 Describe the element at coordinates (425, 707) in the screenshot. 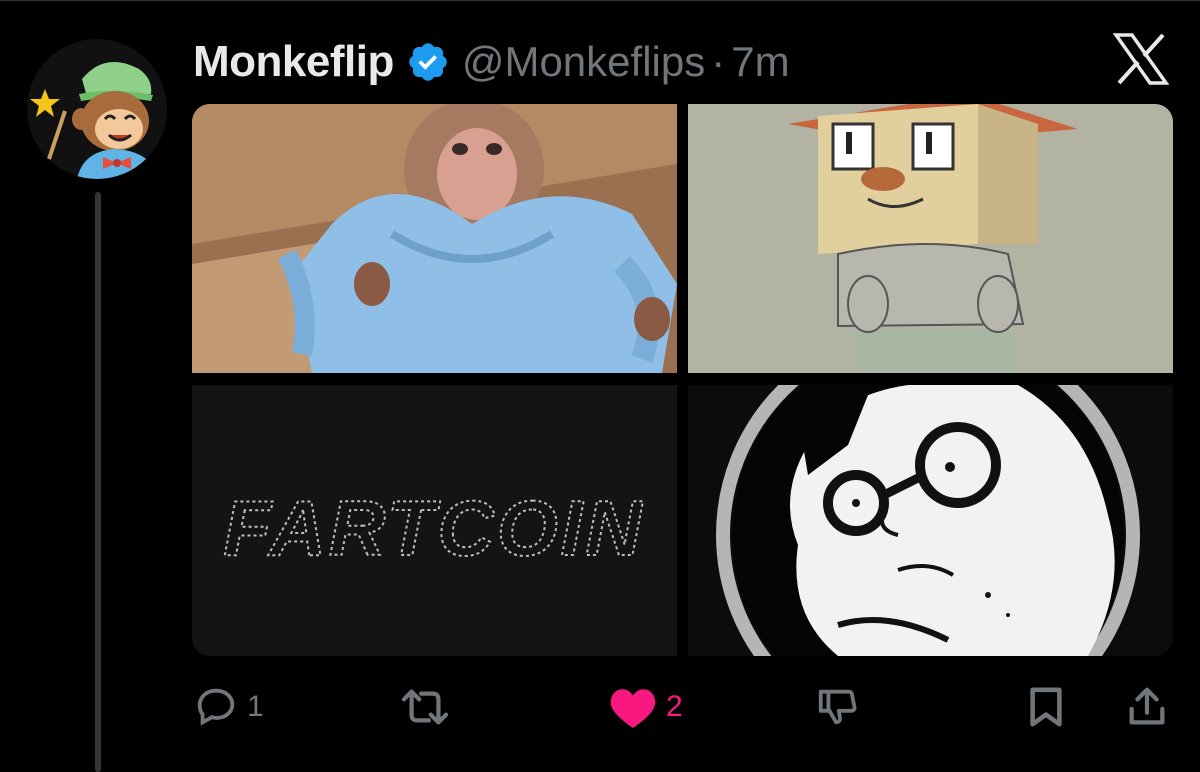

I see `retweet-icon` at that location.